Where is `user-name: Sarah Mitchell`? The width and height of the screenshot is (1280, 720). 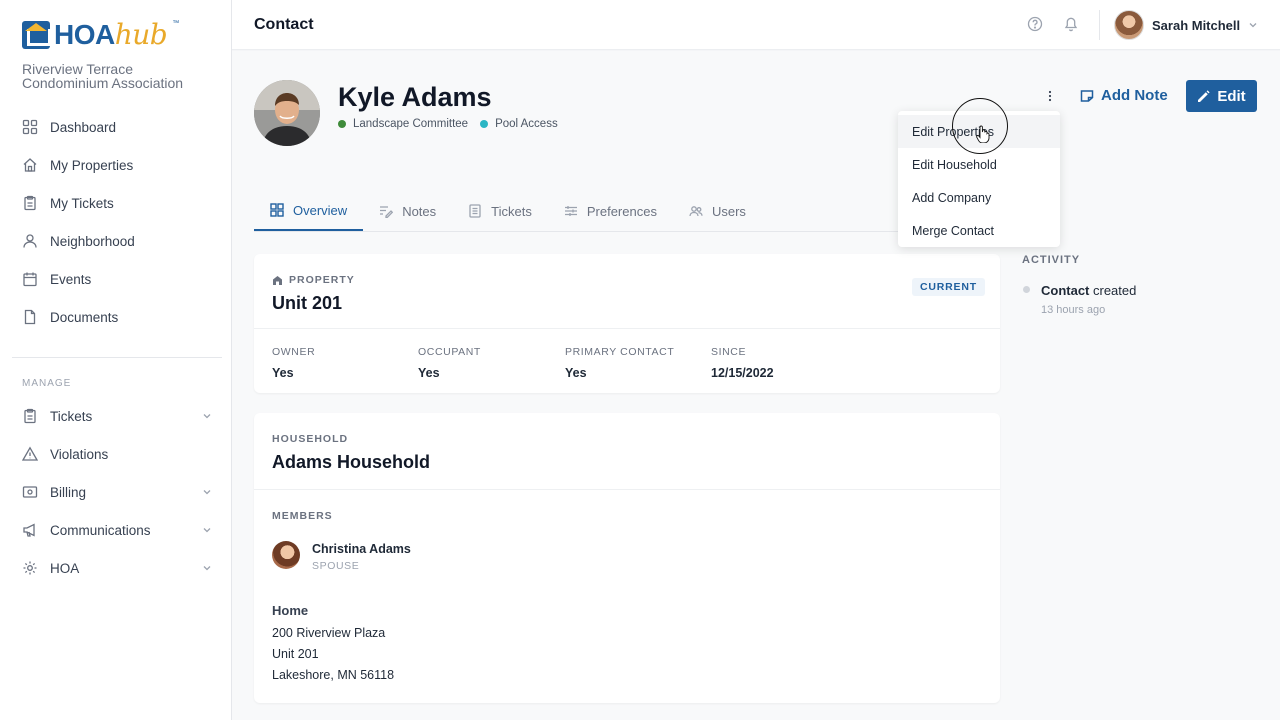 user-name: Sarah Mitchell is located at coordinates (1196, 25).